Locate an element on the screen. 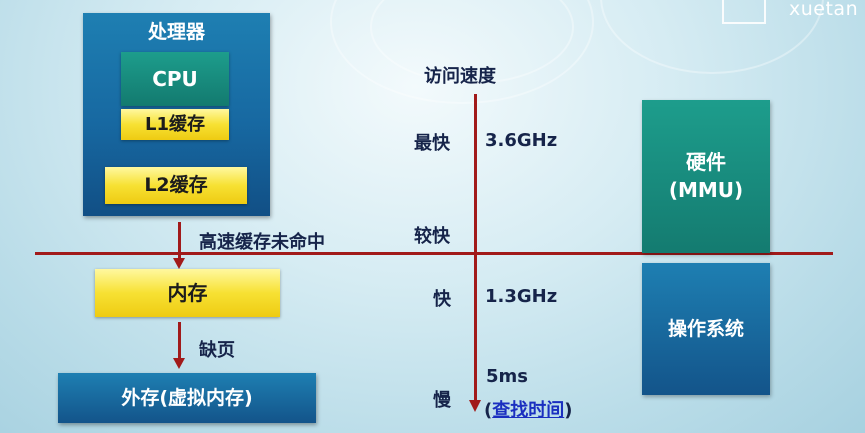  page-fault-arrow is located at coordinates (179, 341).